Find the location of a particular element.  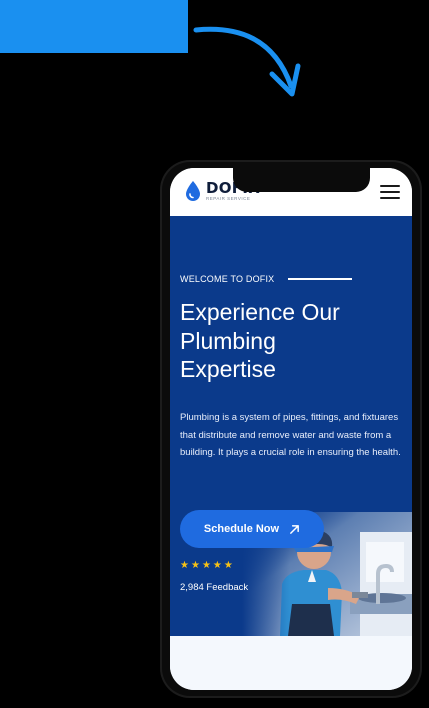

hero-title-line: Expertise is located at coordinates (228, 369).